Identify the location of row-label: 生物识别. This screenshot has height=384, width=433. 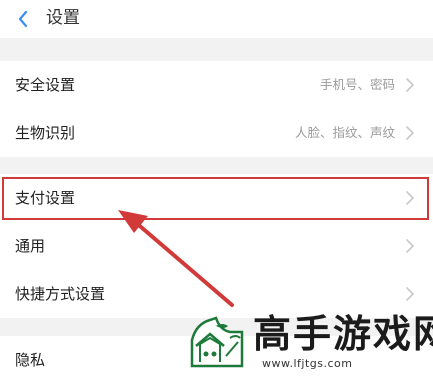
(45, 133).